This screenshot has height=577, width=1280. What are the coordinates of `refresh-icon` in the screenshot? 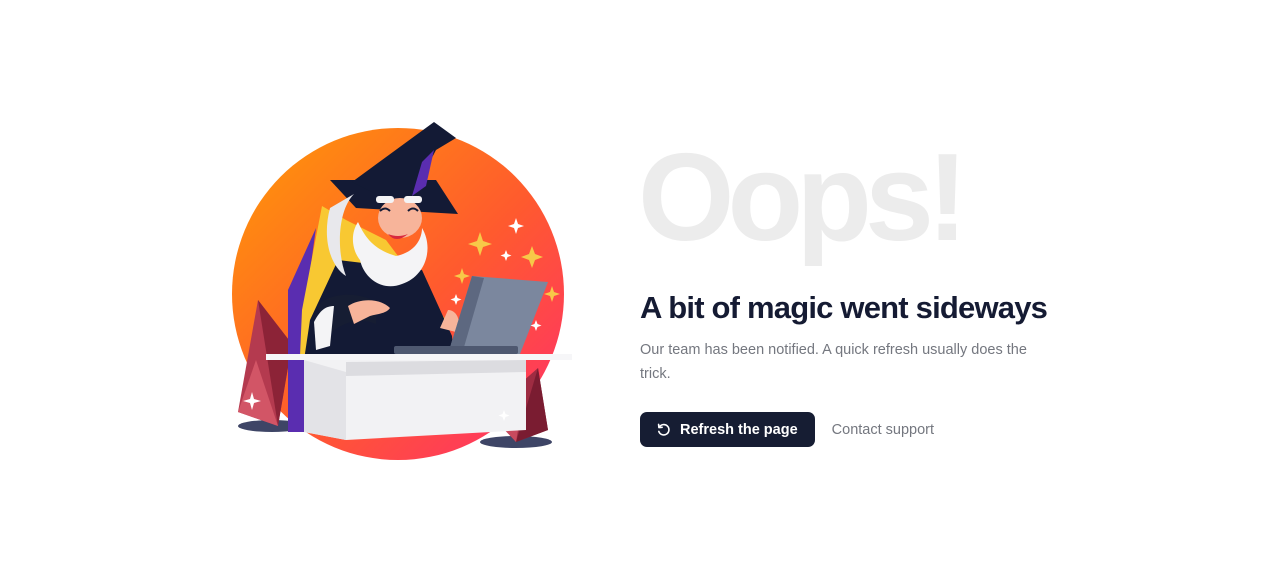 It's located at (664, 430).